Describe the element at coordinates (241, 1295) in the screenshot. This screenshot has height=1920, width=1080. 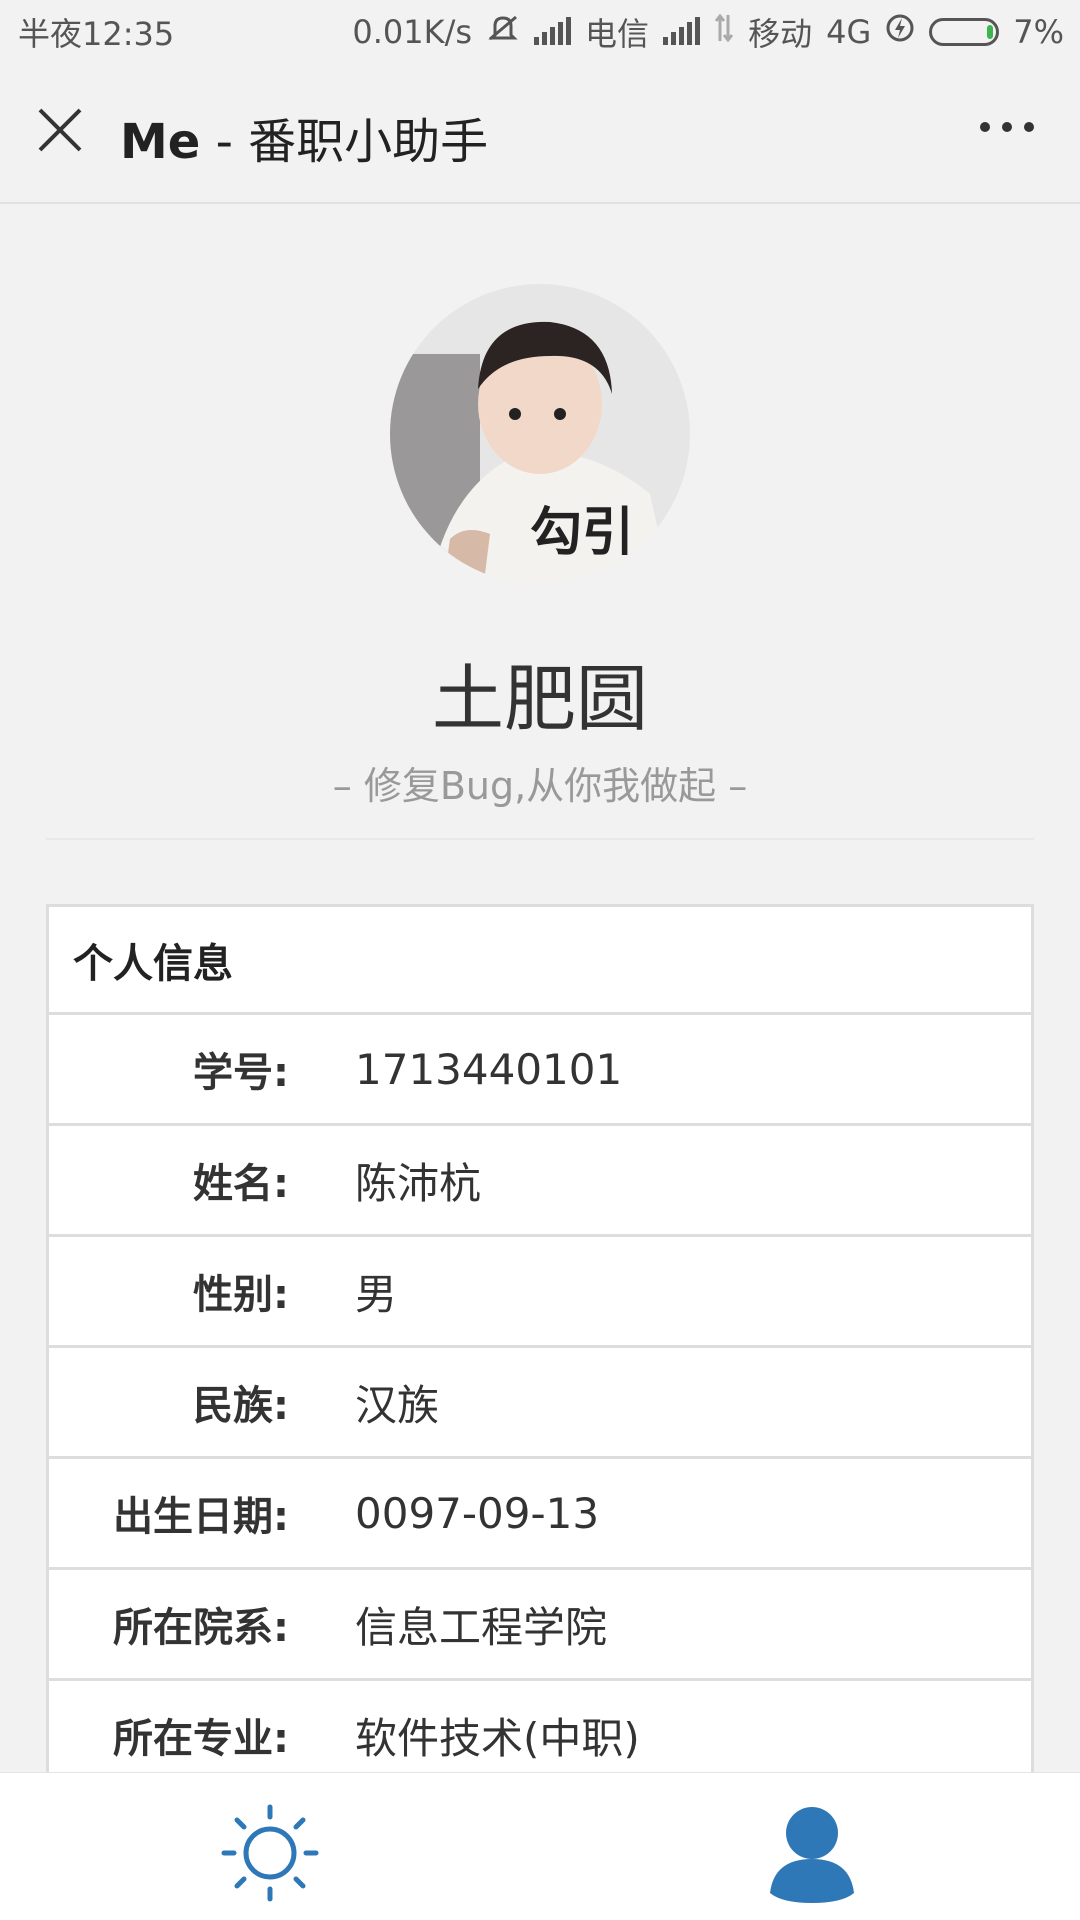
I see `info-label: 性别:` at that location.